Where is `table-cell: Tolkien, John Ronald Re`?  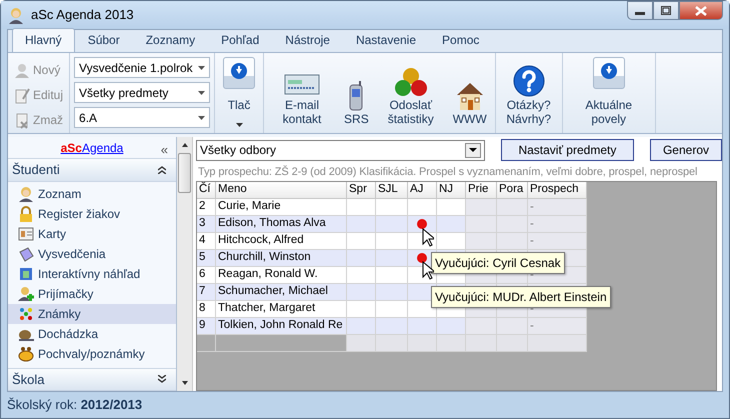
table-cell: Tolkien, John Ronald Re is located at coordinates (281, 326).